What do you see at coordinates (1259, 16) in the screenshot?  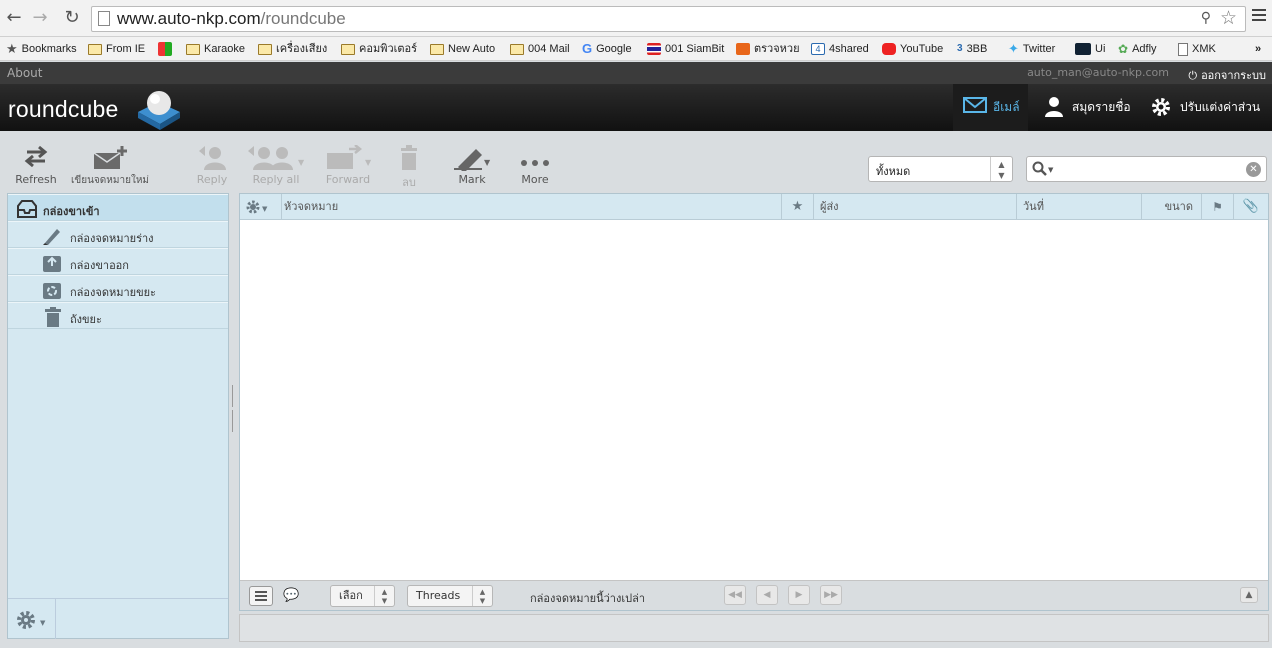 I see `browser-menu-icon` at bounding box center [1259, 16].